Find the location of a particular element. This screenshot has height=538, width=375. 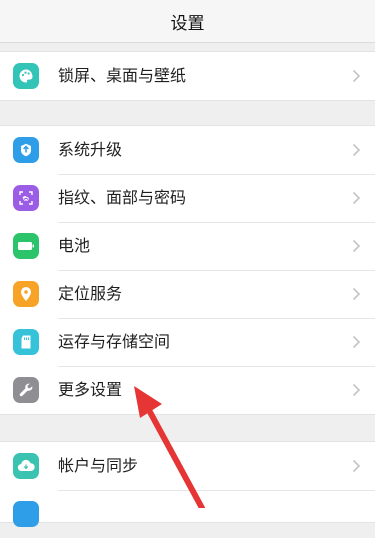

settings-item-label: 运存与存储空间 is located at coordinates (114, 341).